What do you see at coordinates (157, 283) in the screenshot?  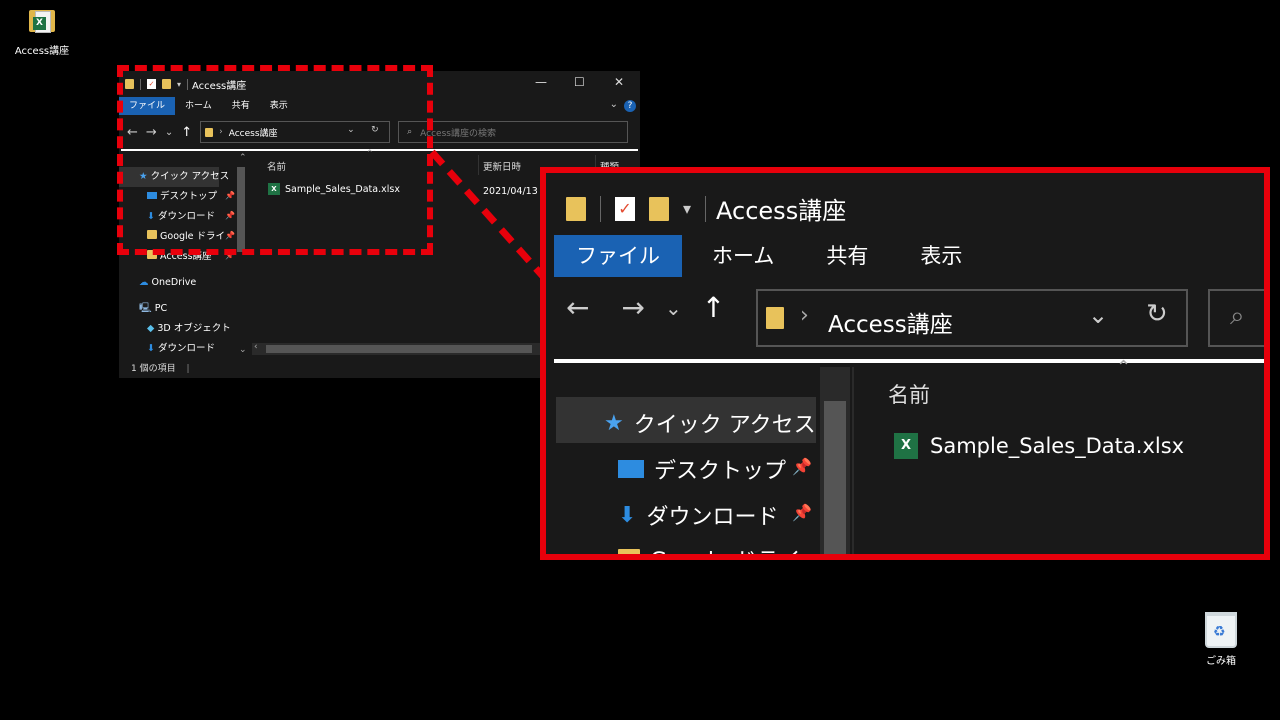 I see `nav-item-onedrive: ☁ OneDrive` at bounding box center [157, 283].